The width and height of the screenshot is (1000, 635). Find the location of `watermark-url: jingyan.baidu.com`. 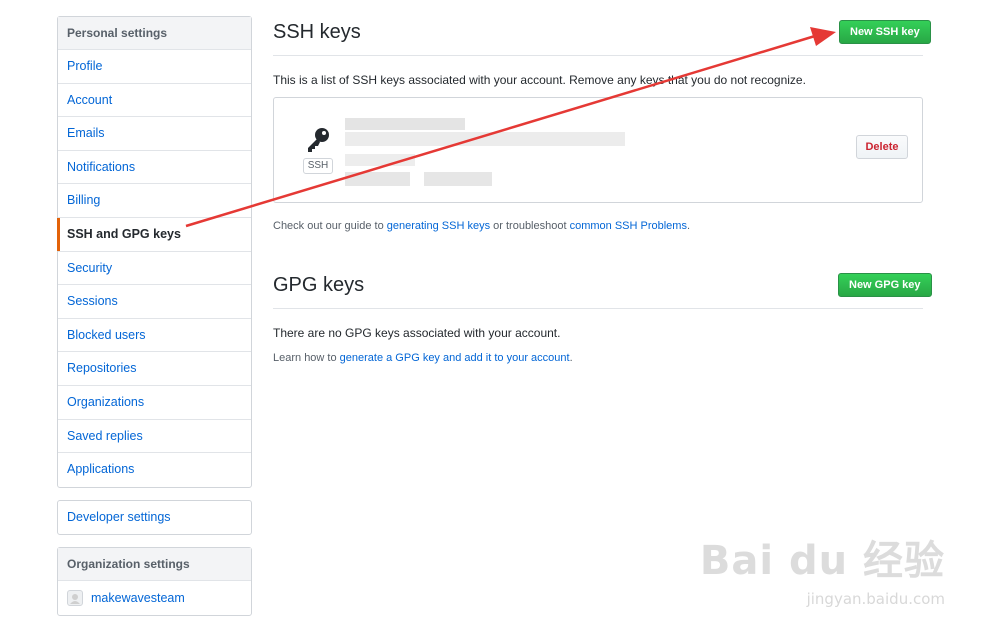

watermark-url: jingyan.baidu.com is located at coordinates (875, 599).